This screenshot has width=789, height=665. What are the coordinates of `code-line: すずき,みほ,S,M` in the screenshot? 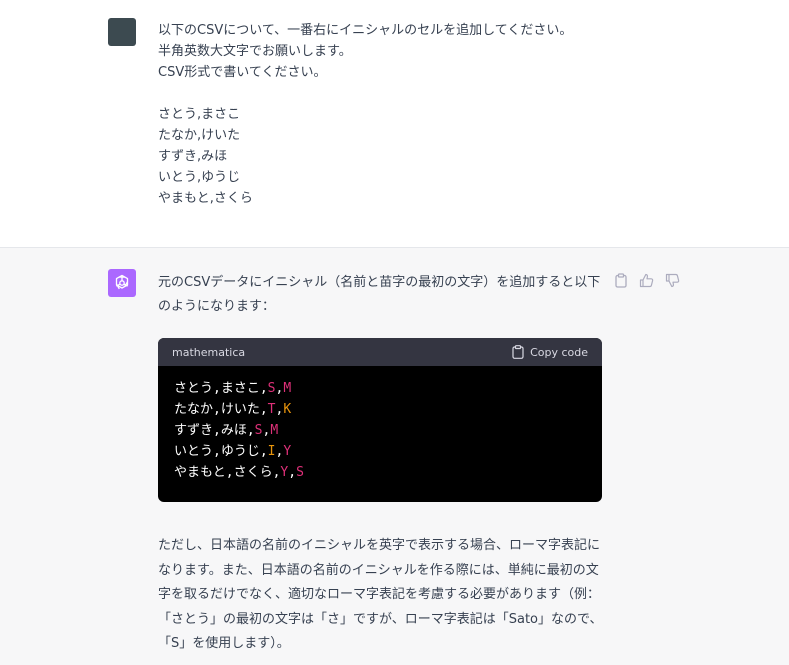 It's located at (380, 430).